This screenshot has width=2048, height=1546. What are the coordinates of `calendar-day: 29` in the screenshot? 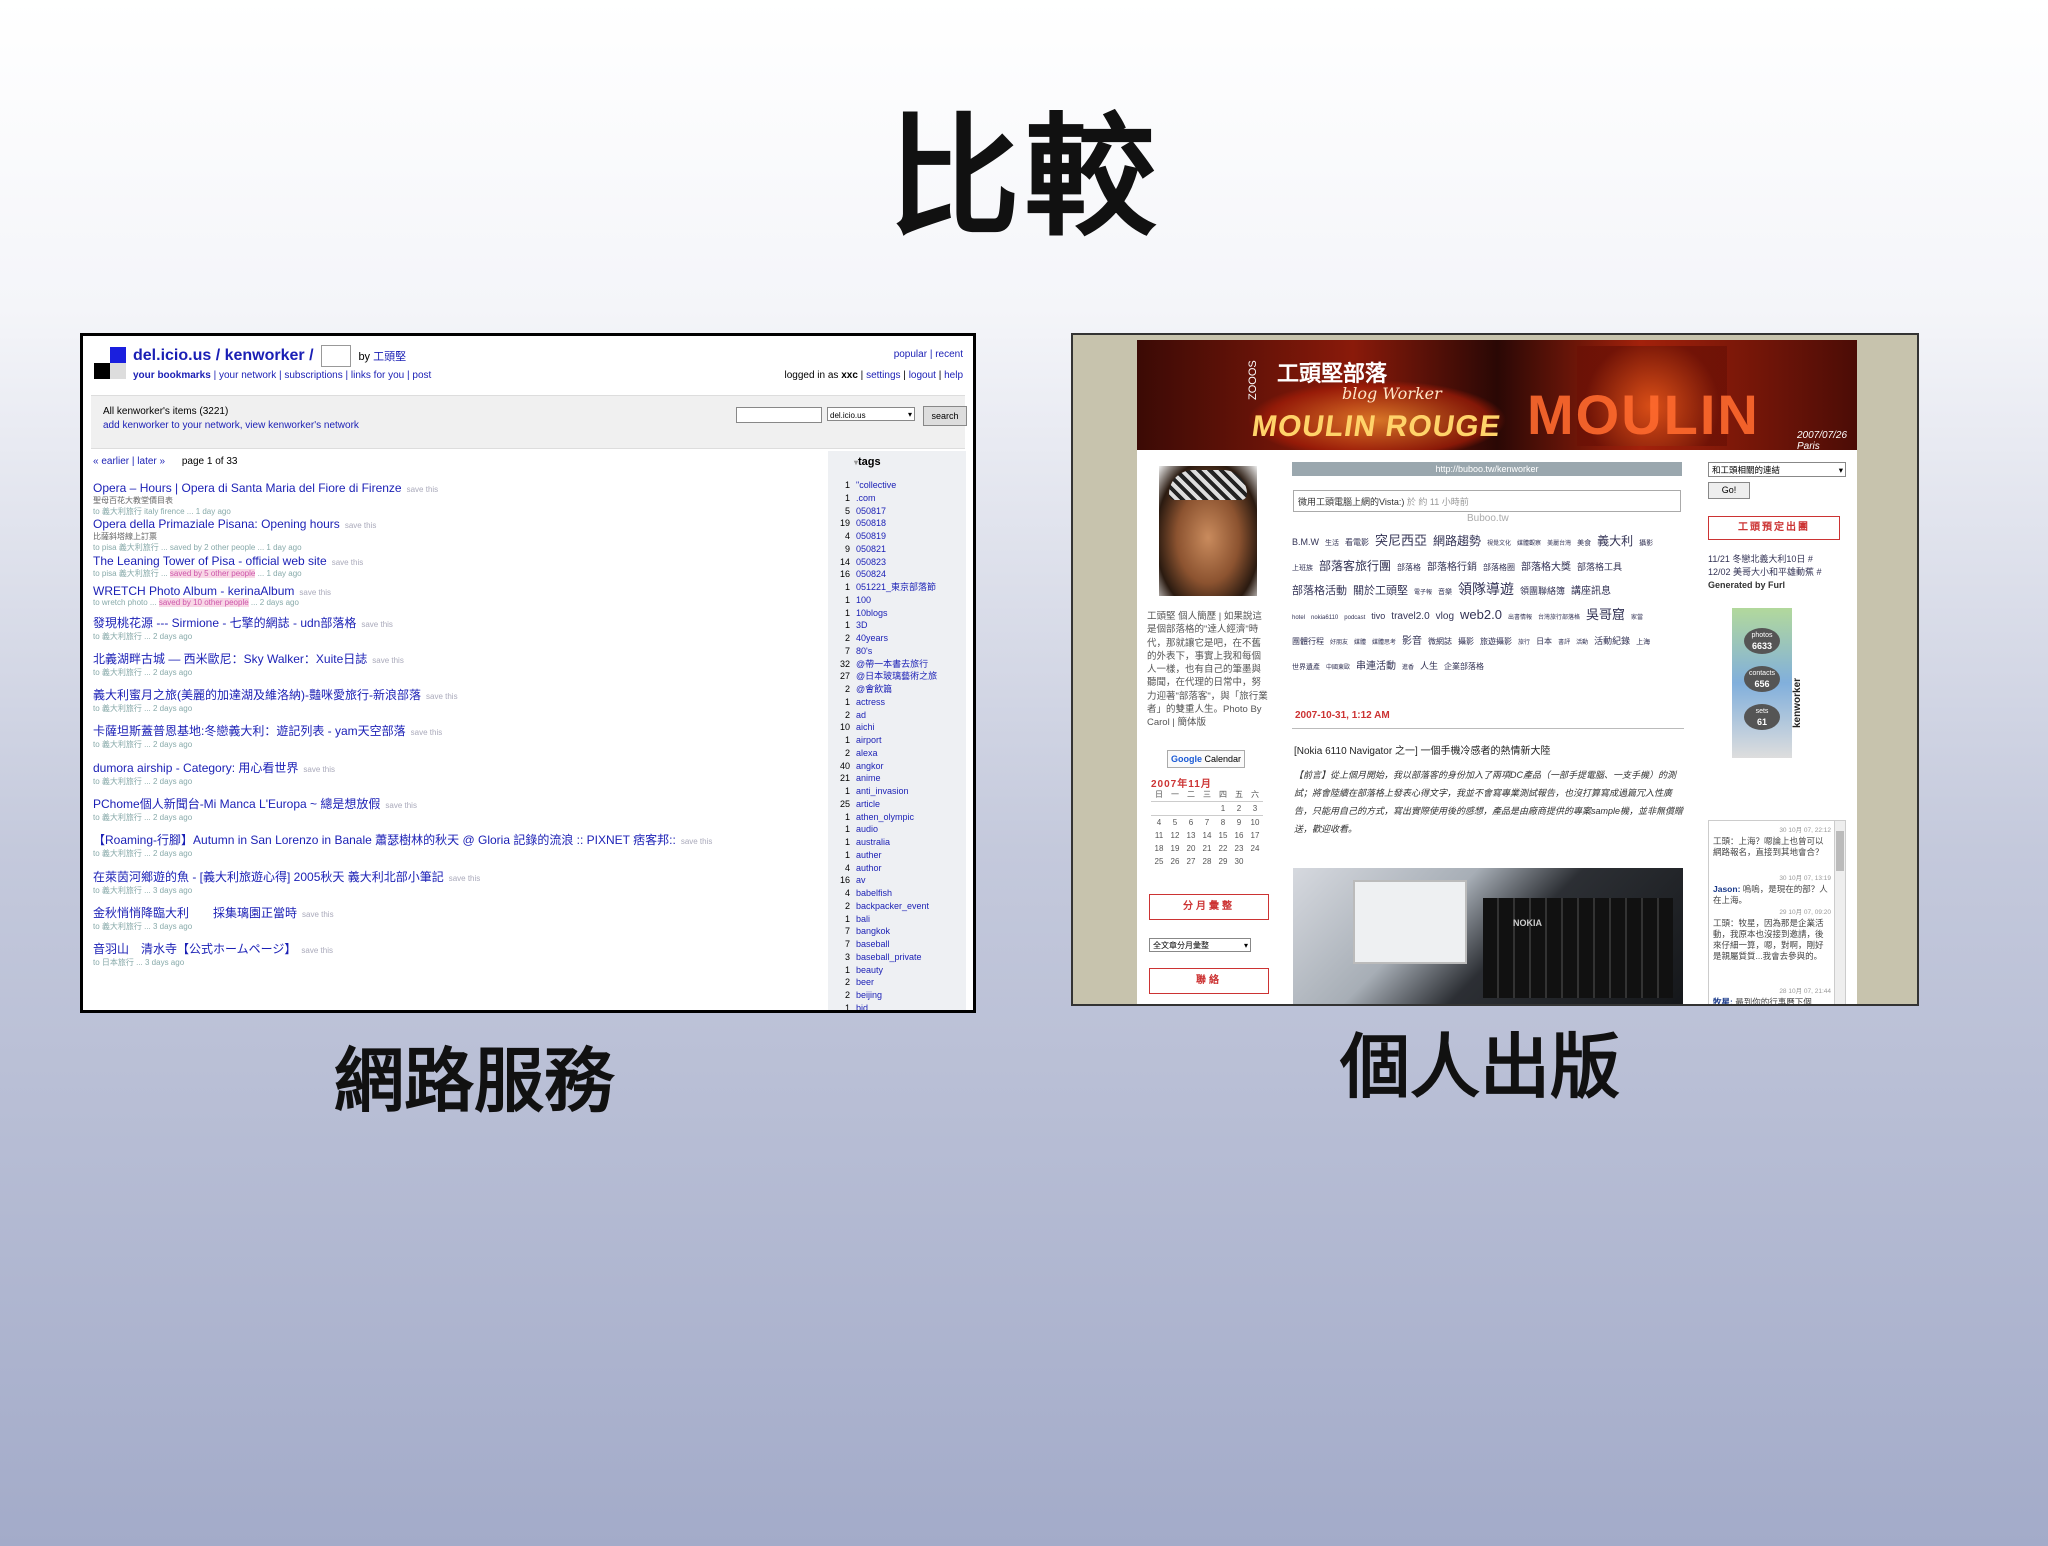 It's located at (1223, 861).